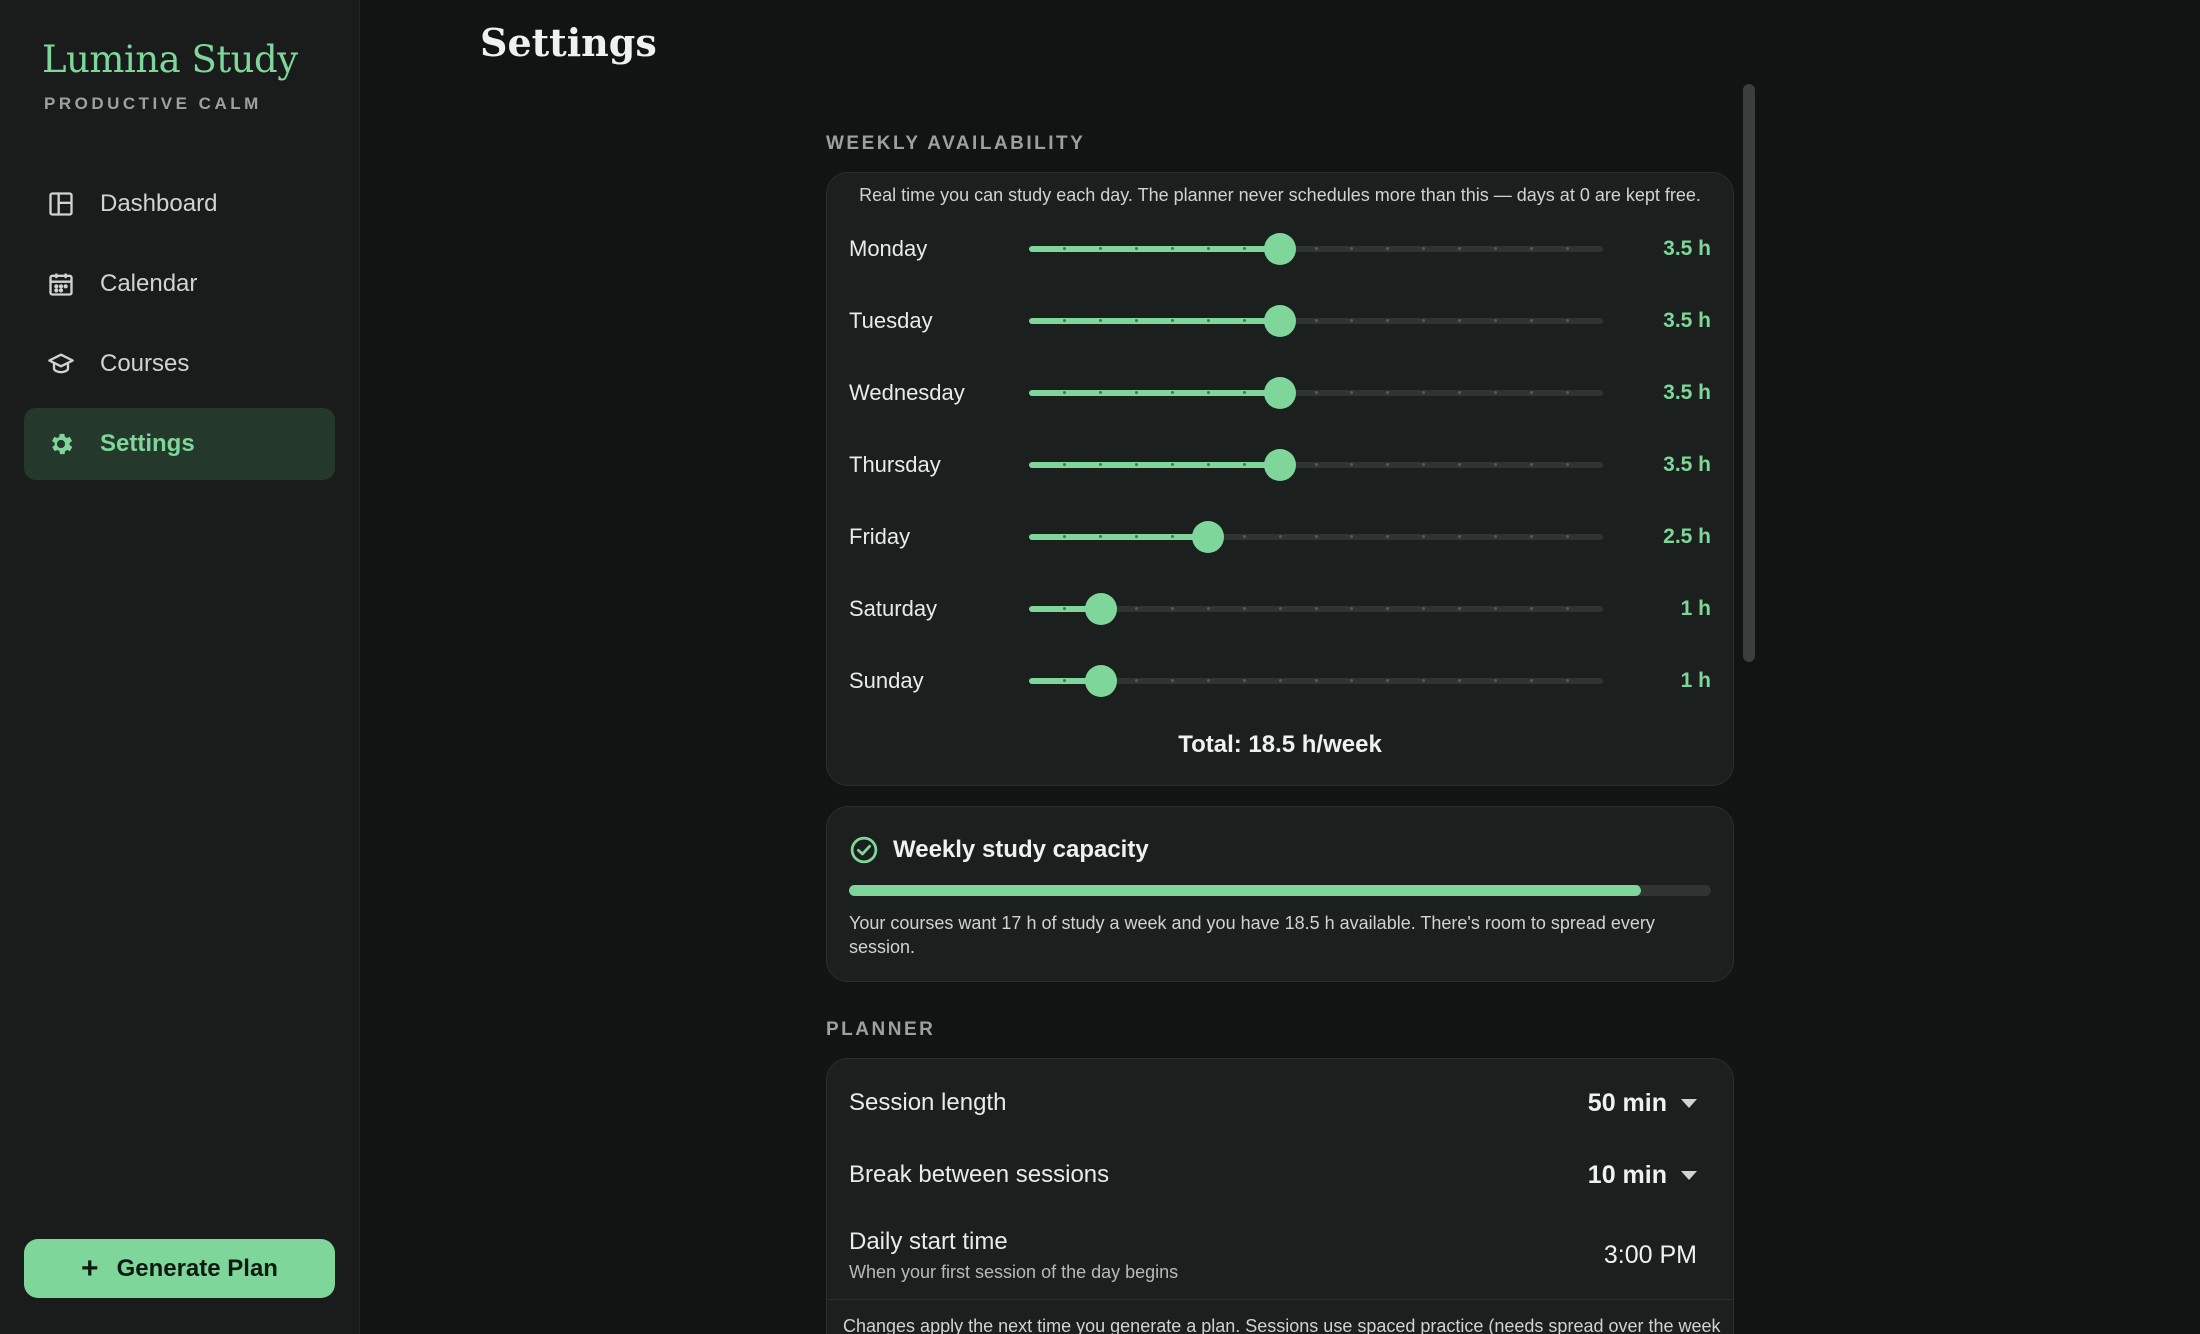 The width and height of the screenshot is (2200, 1334). Describe the element at coordinates (907, 392) in the screenshot. I see `day-name: Wednesday` at that location.